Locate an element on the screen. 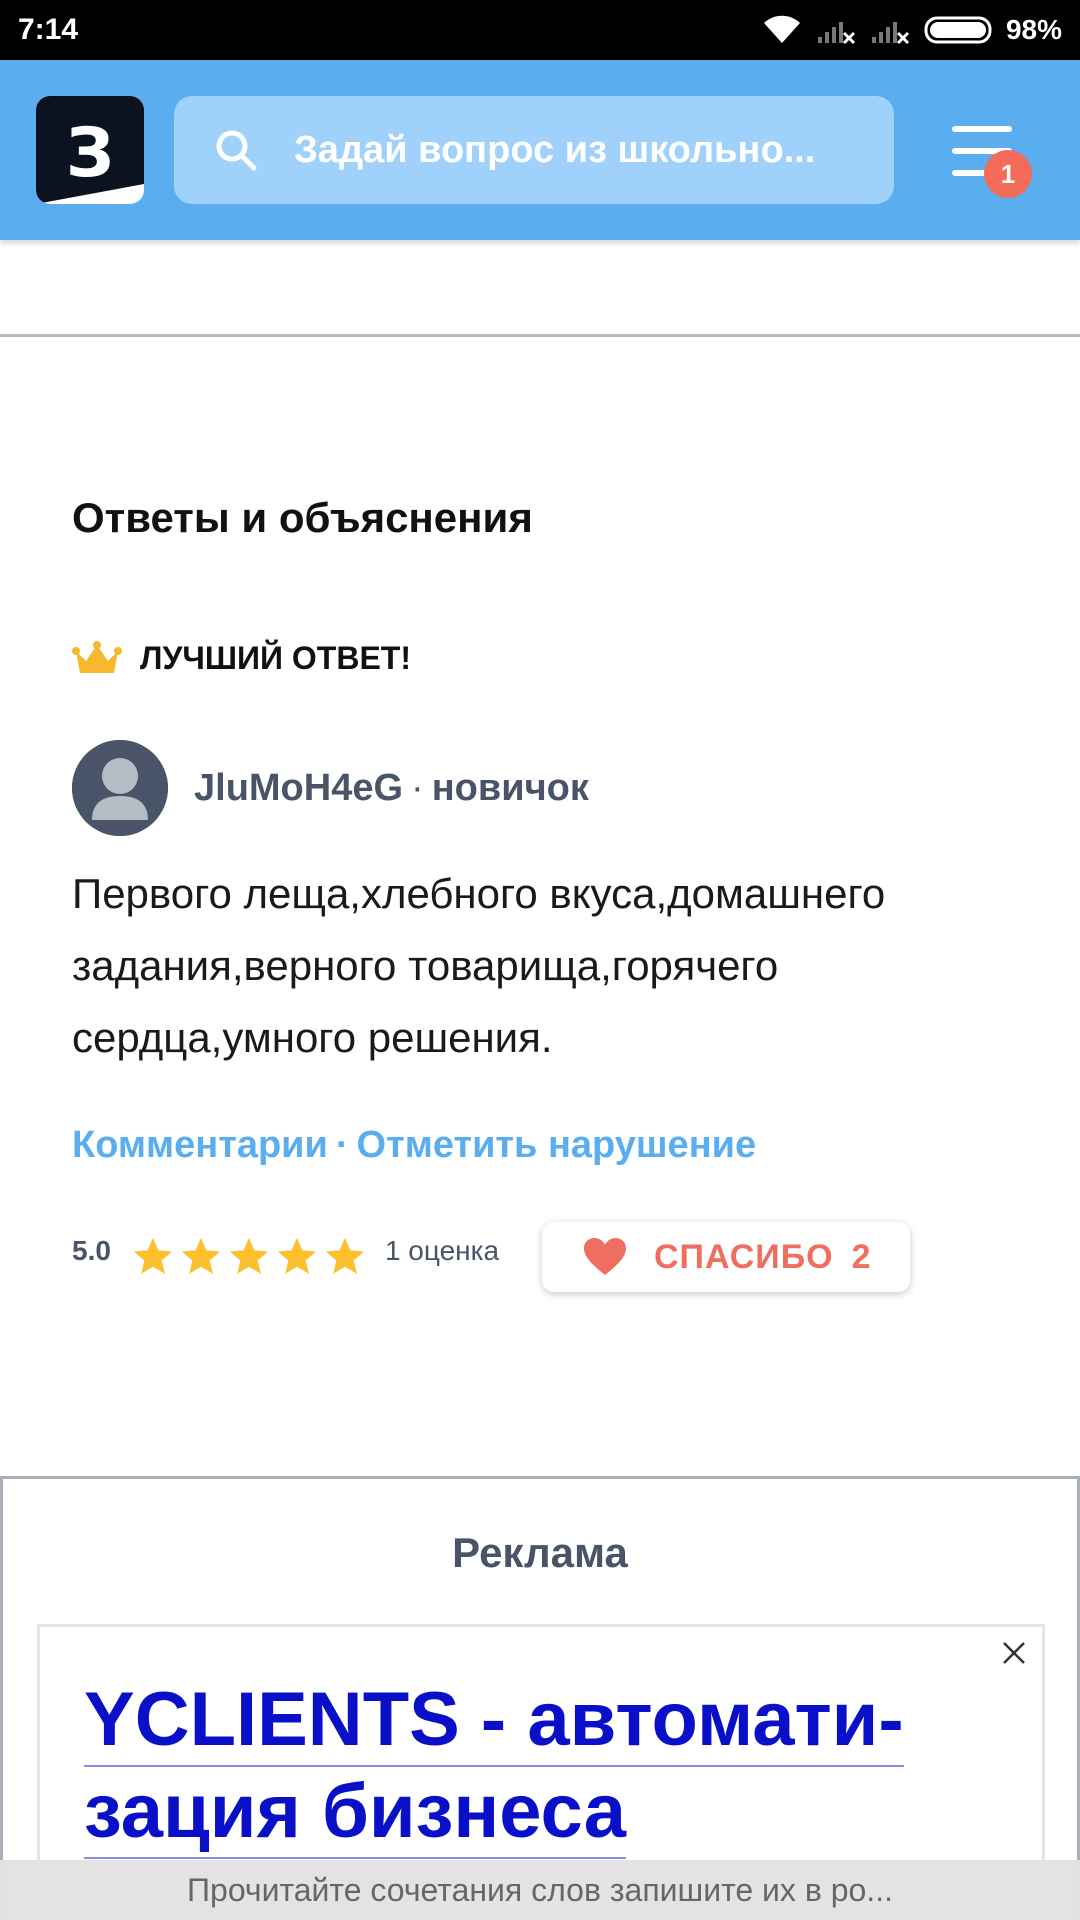  logo-icon: З is located at coordinates (90, 150).